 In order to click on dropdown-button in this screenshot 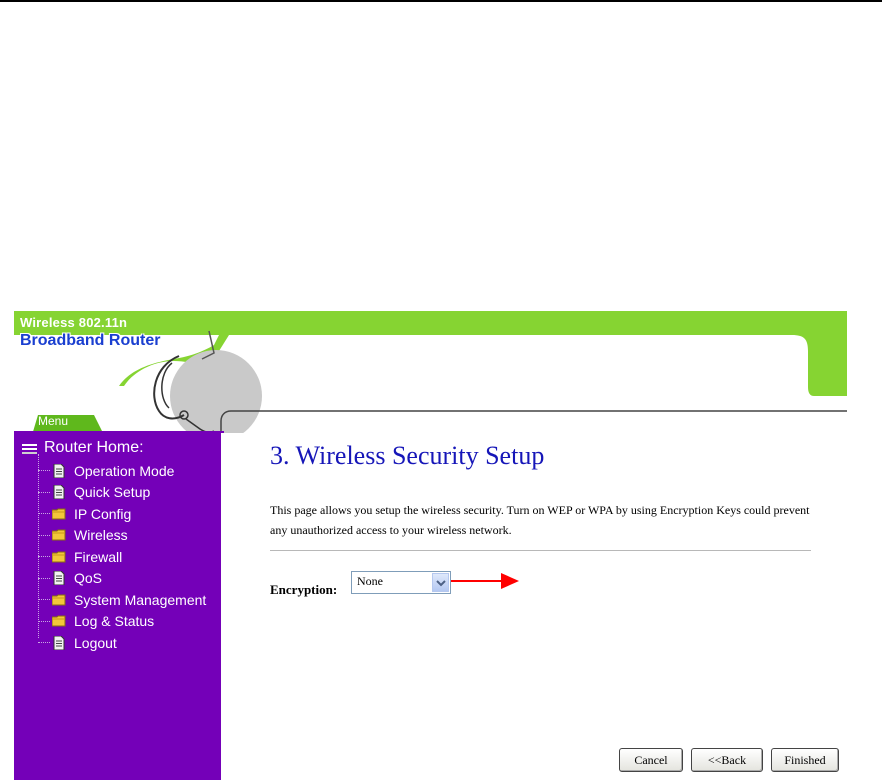, I will do `click(440, 582)`.